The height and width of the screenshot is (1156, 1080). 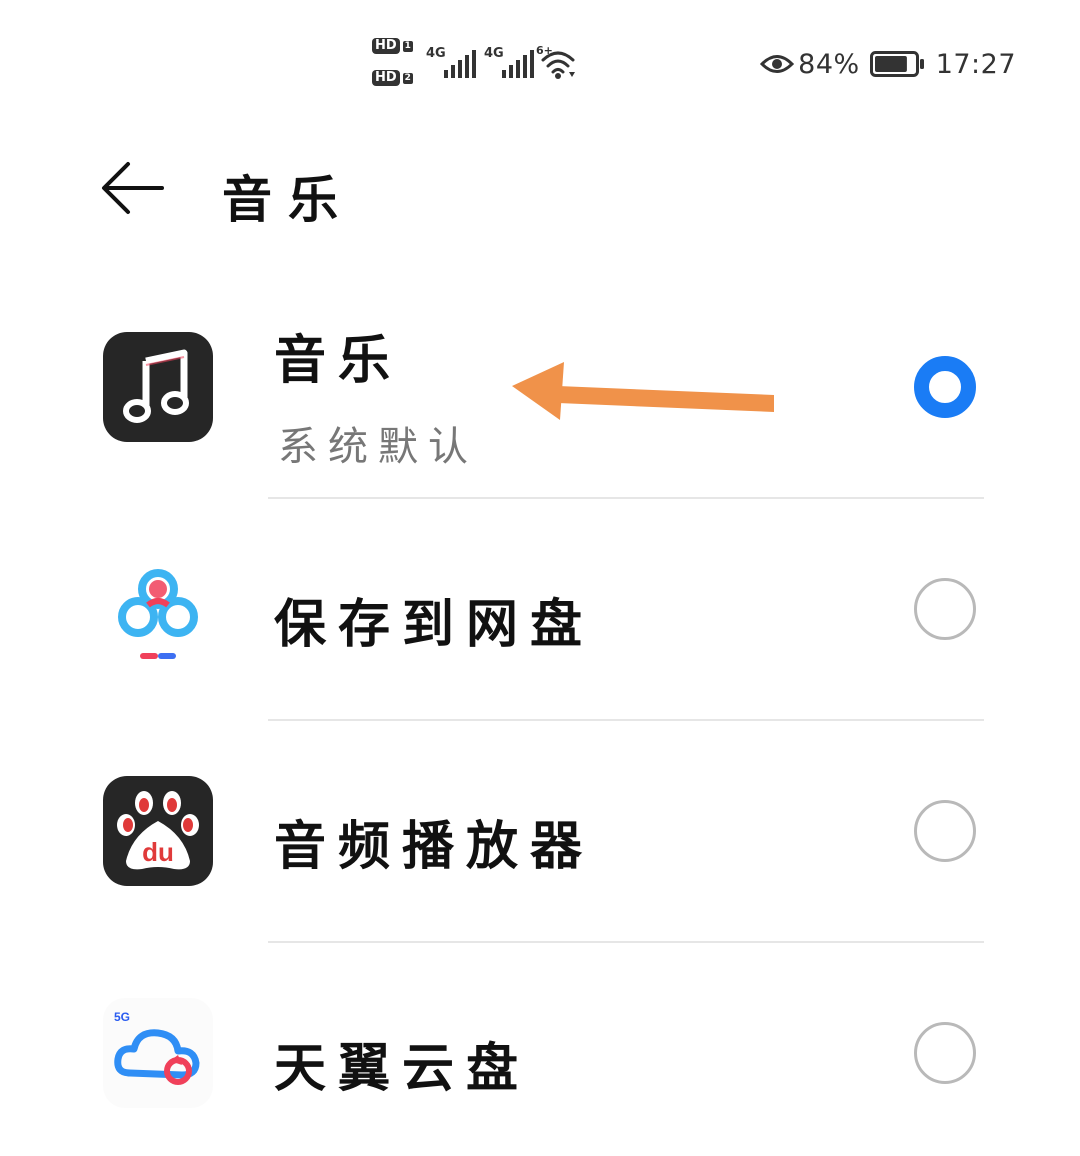 I want to click on clock: 17:27, so click(x=975, y=64).